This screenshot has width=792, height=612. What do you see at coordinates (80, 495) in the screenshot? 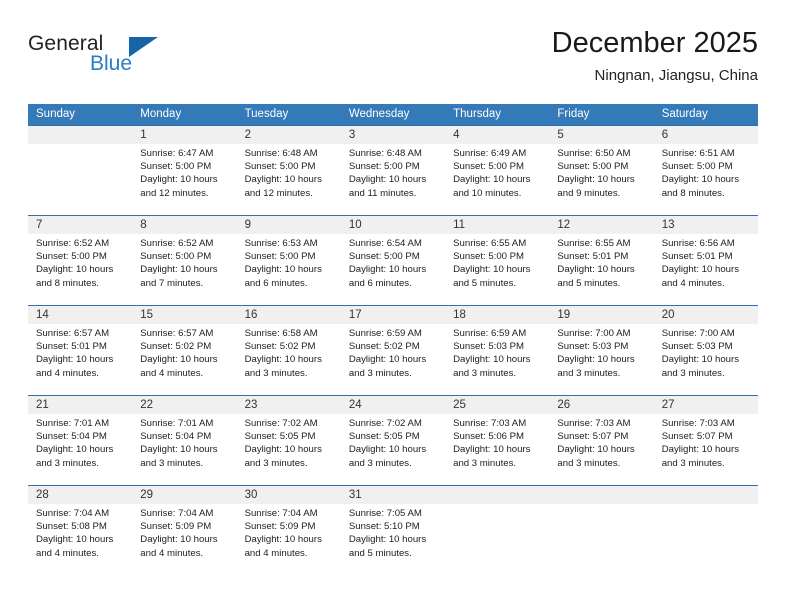
I see `day-number: 28` at bounding box center [80, 495].